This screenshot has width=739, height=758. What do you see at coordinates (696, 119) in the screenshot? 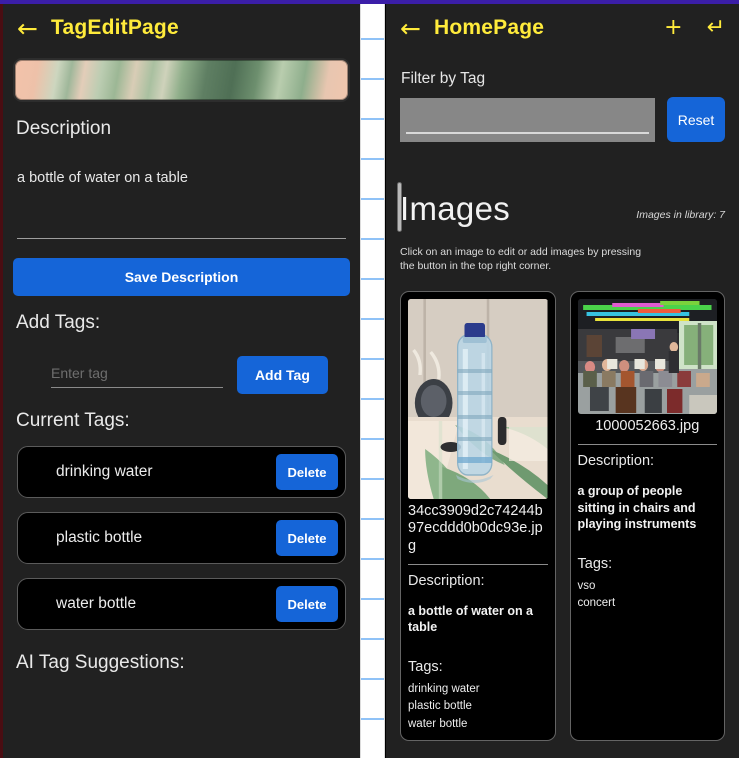
I see `reset-button: Reset` at bounding box center [696, 119].